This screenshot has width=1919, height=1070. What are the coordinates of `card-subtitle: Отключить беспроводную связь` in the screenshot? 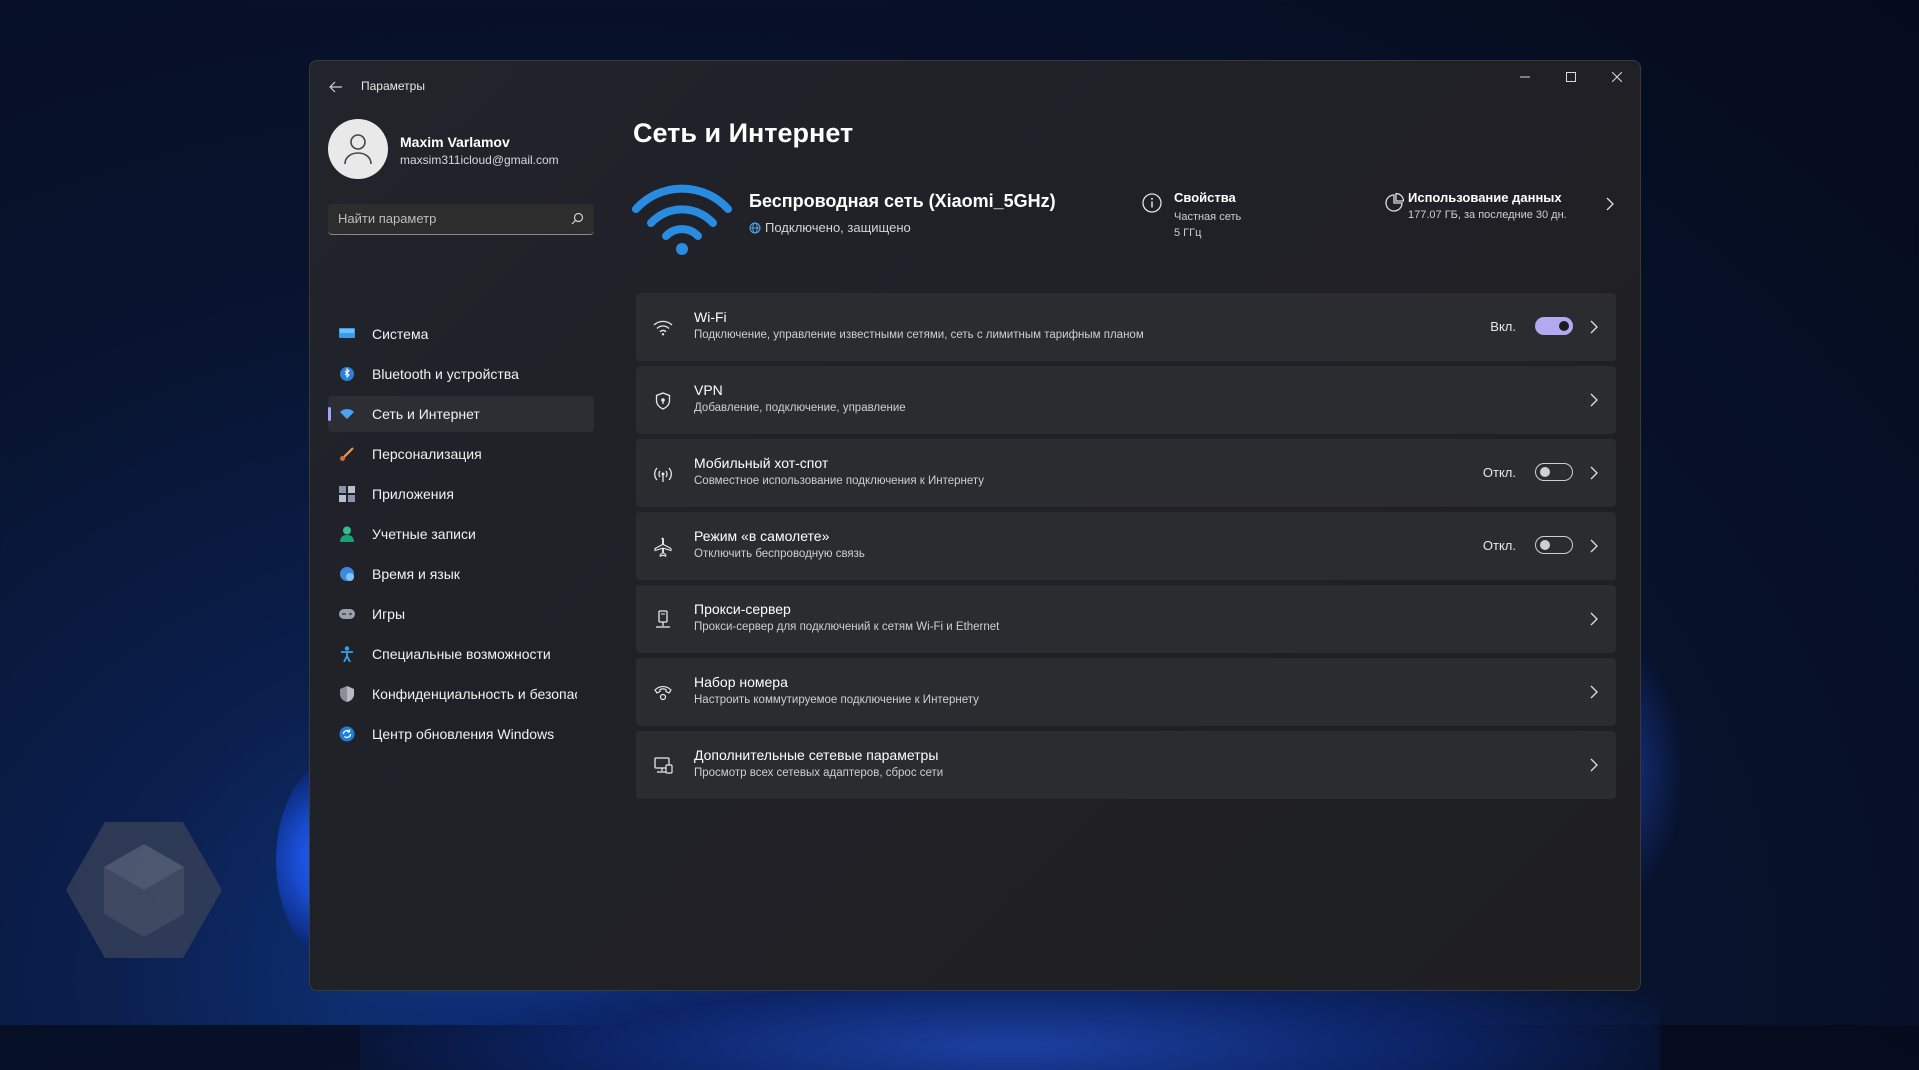 It's located at (779, 554).